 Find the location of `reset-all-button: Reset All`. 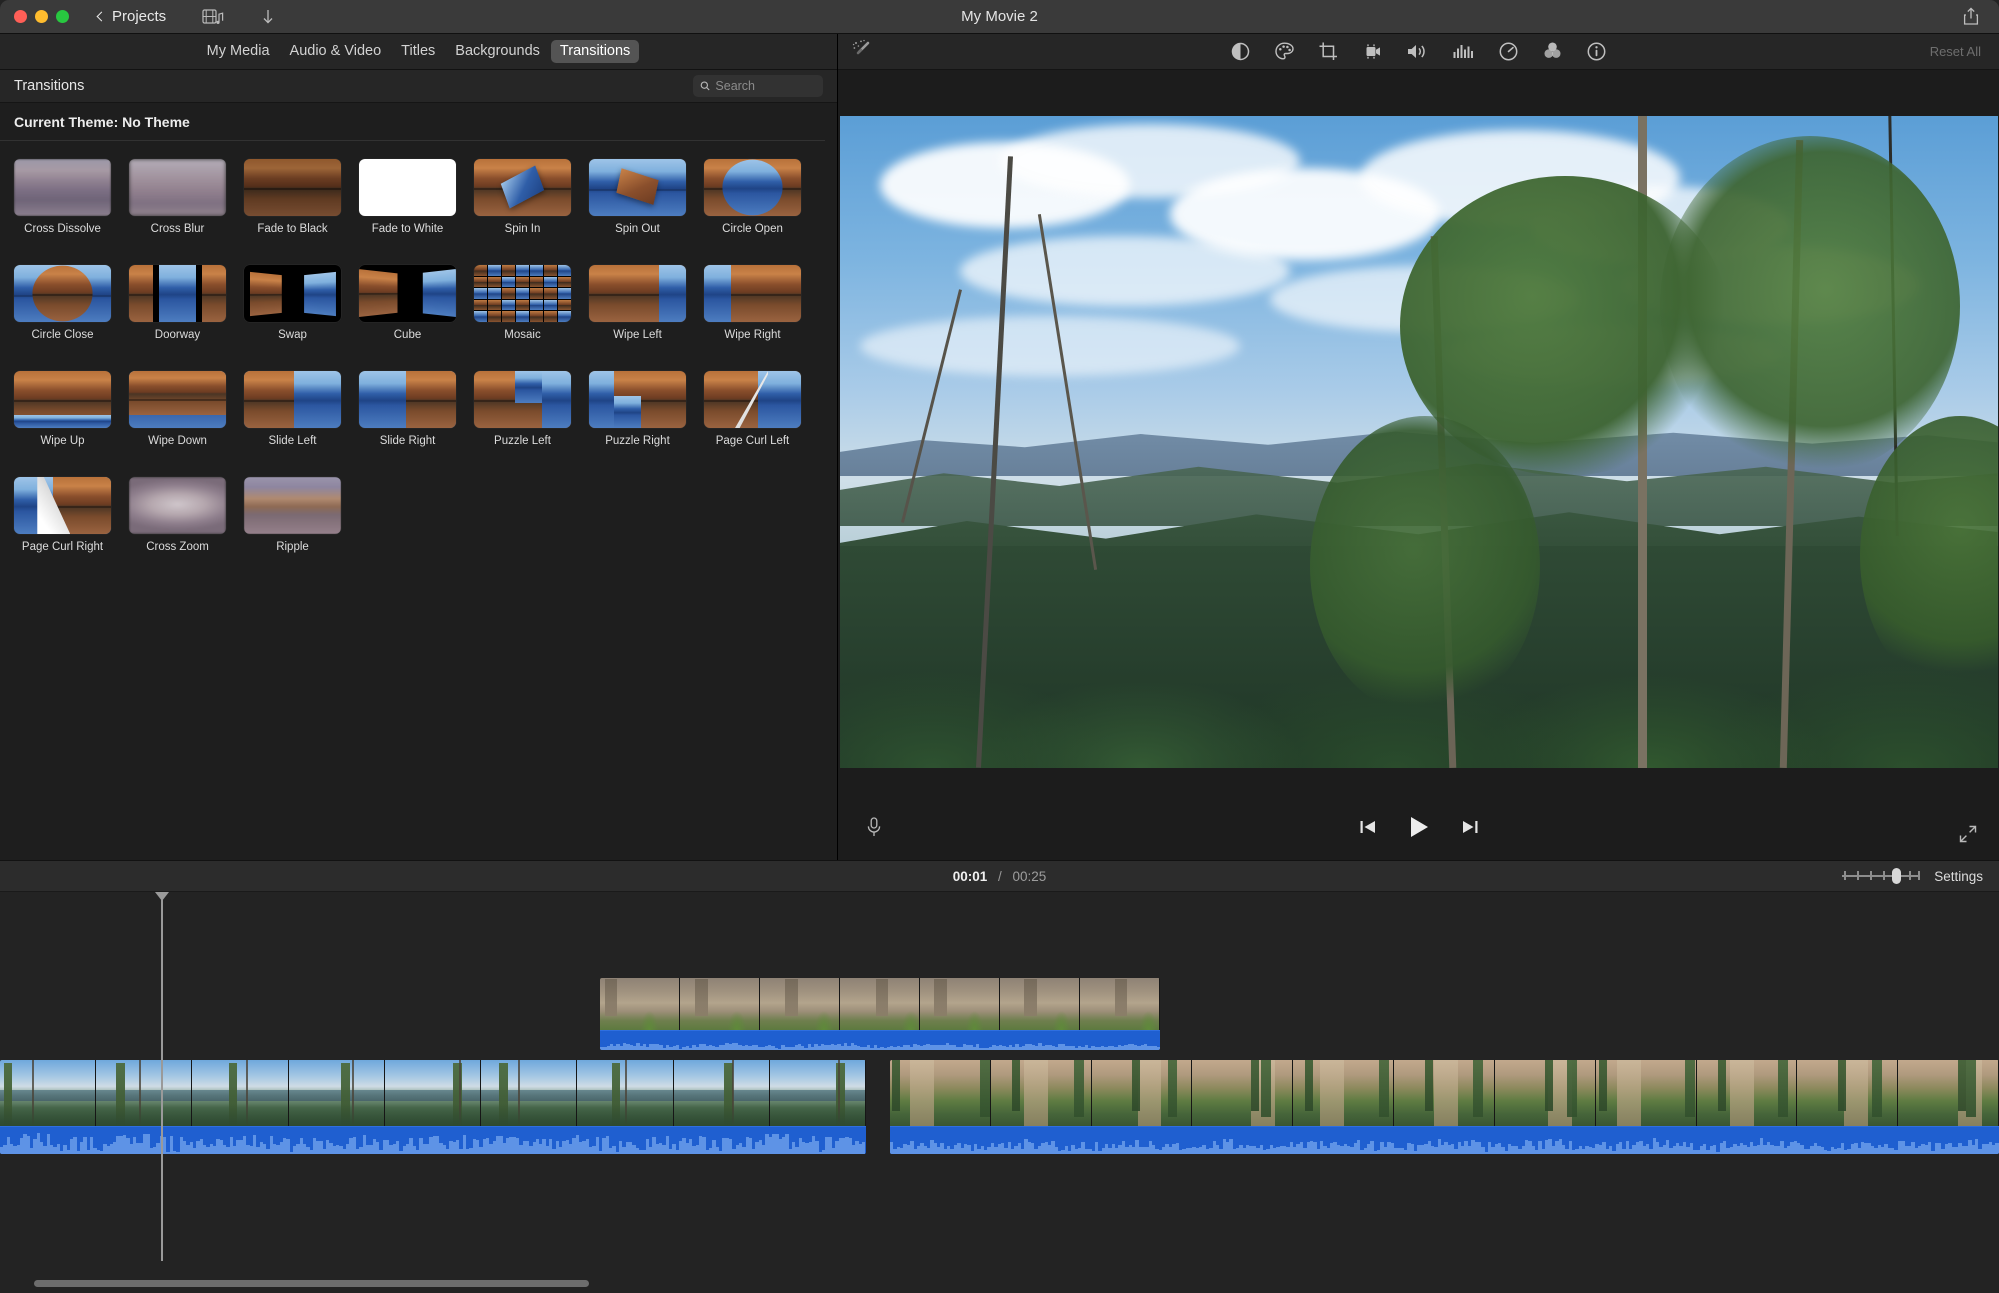

reset-all-button: Reset All is located at coordinates (1955, 51).